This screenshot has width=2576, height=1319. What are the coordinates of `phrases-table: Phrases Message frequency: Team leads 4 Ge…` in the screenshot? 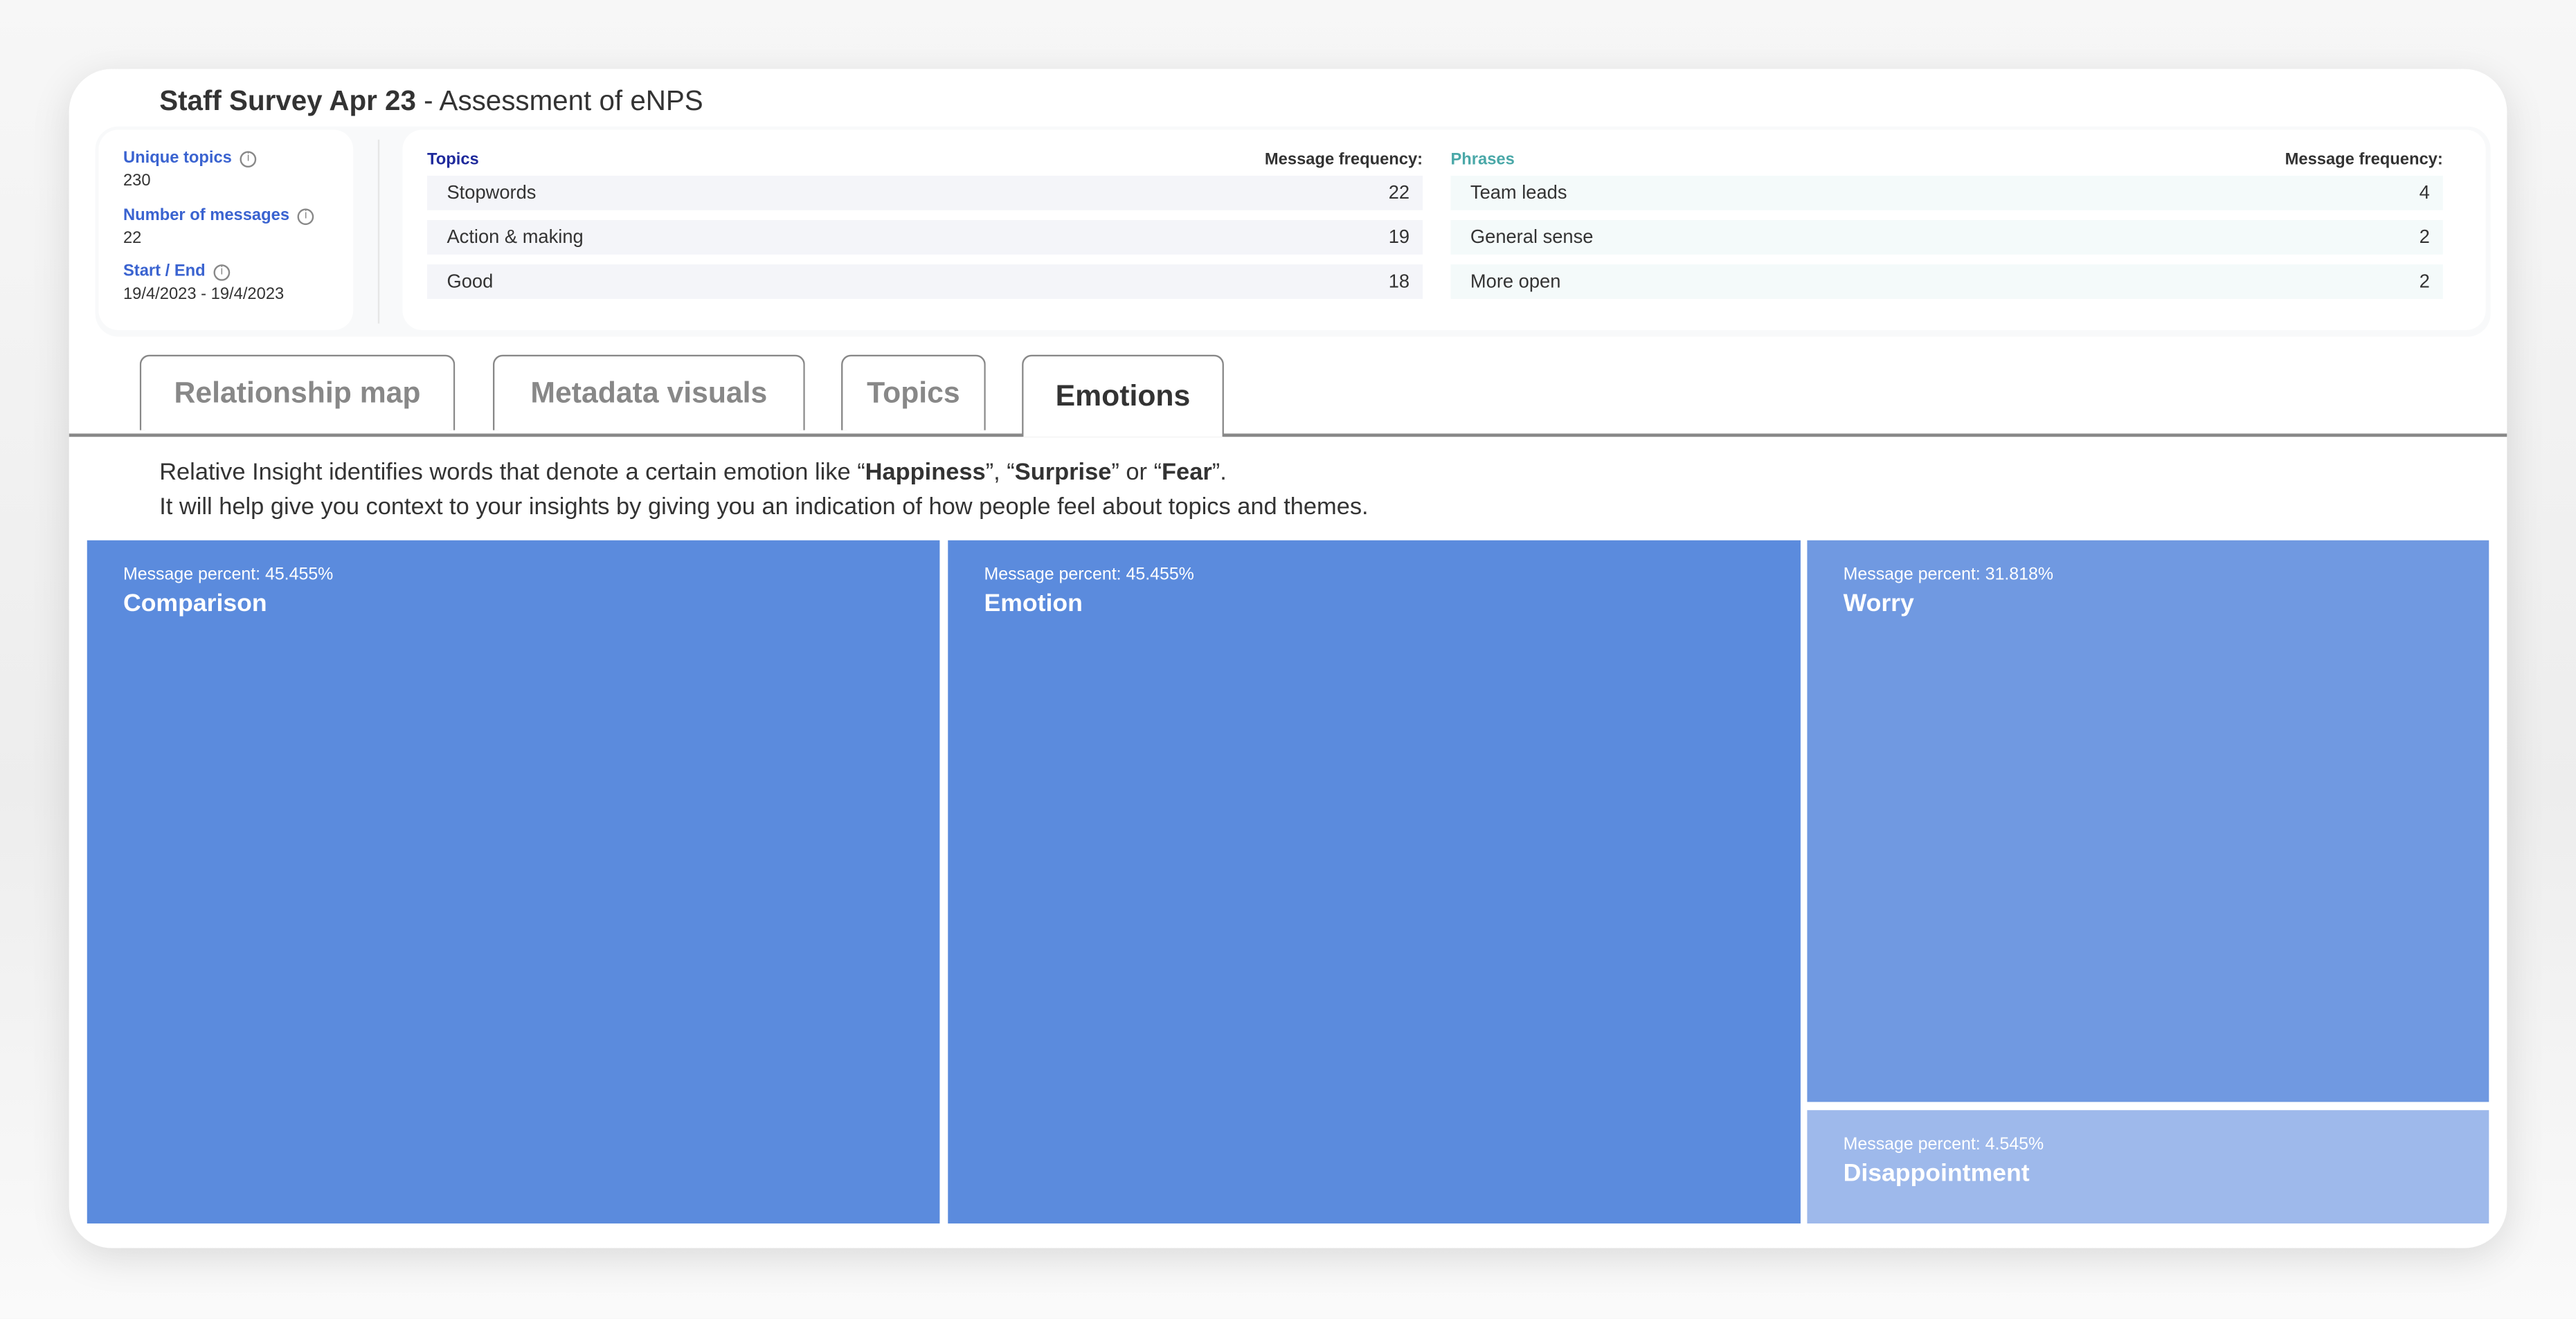 It's located at (1946, 219).